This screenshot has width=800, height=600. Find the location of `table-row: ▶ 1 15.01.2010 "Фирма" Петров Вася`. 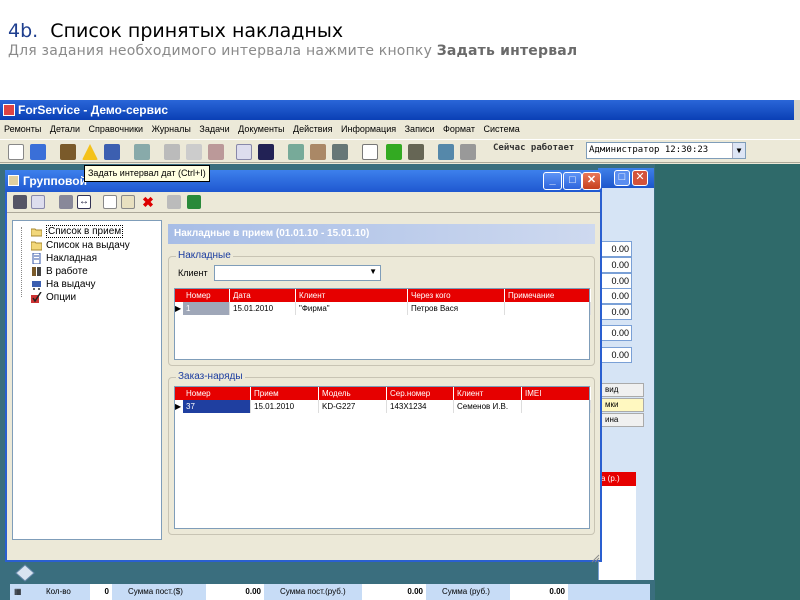

table-row: ▶ 1 15.01.2010 "Фирма" Петров Вася is located at coordinates (383, 308).